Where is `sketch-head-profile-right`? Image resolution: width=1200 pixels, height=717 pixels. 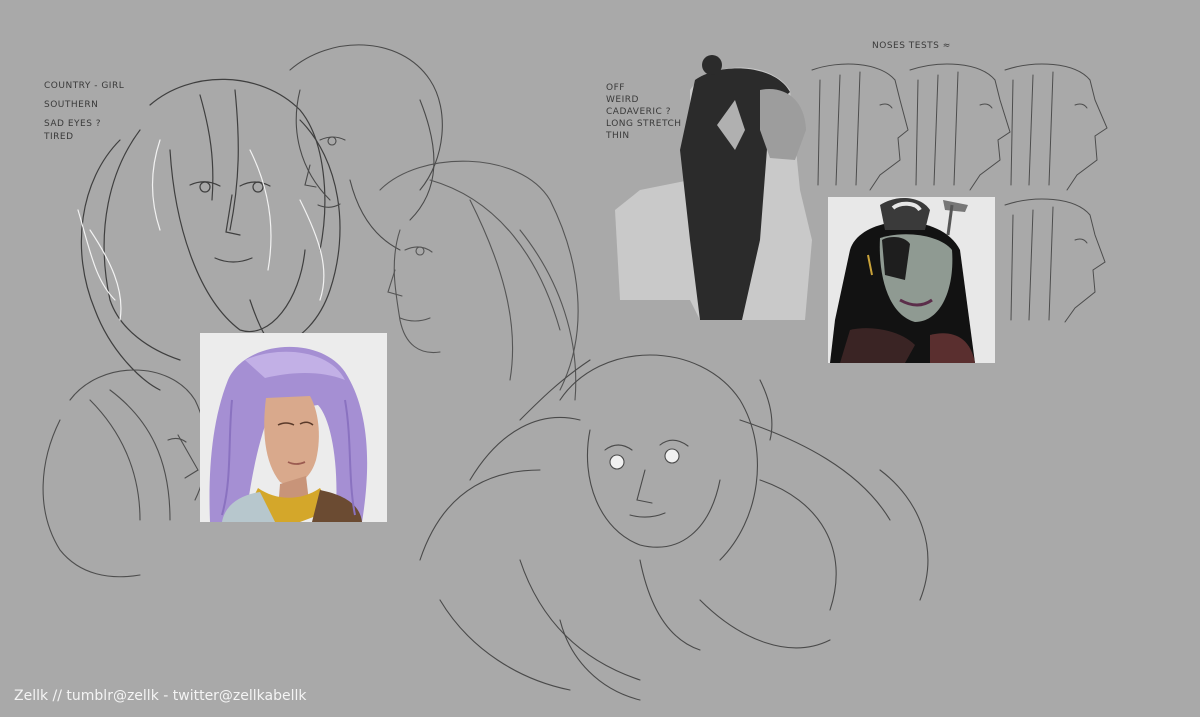 sketch-head-profile-right is located at coordinates (479, 280).